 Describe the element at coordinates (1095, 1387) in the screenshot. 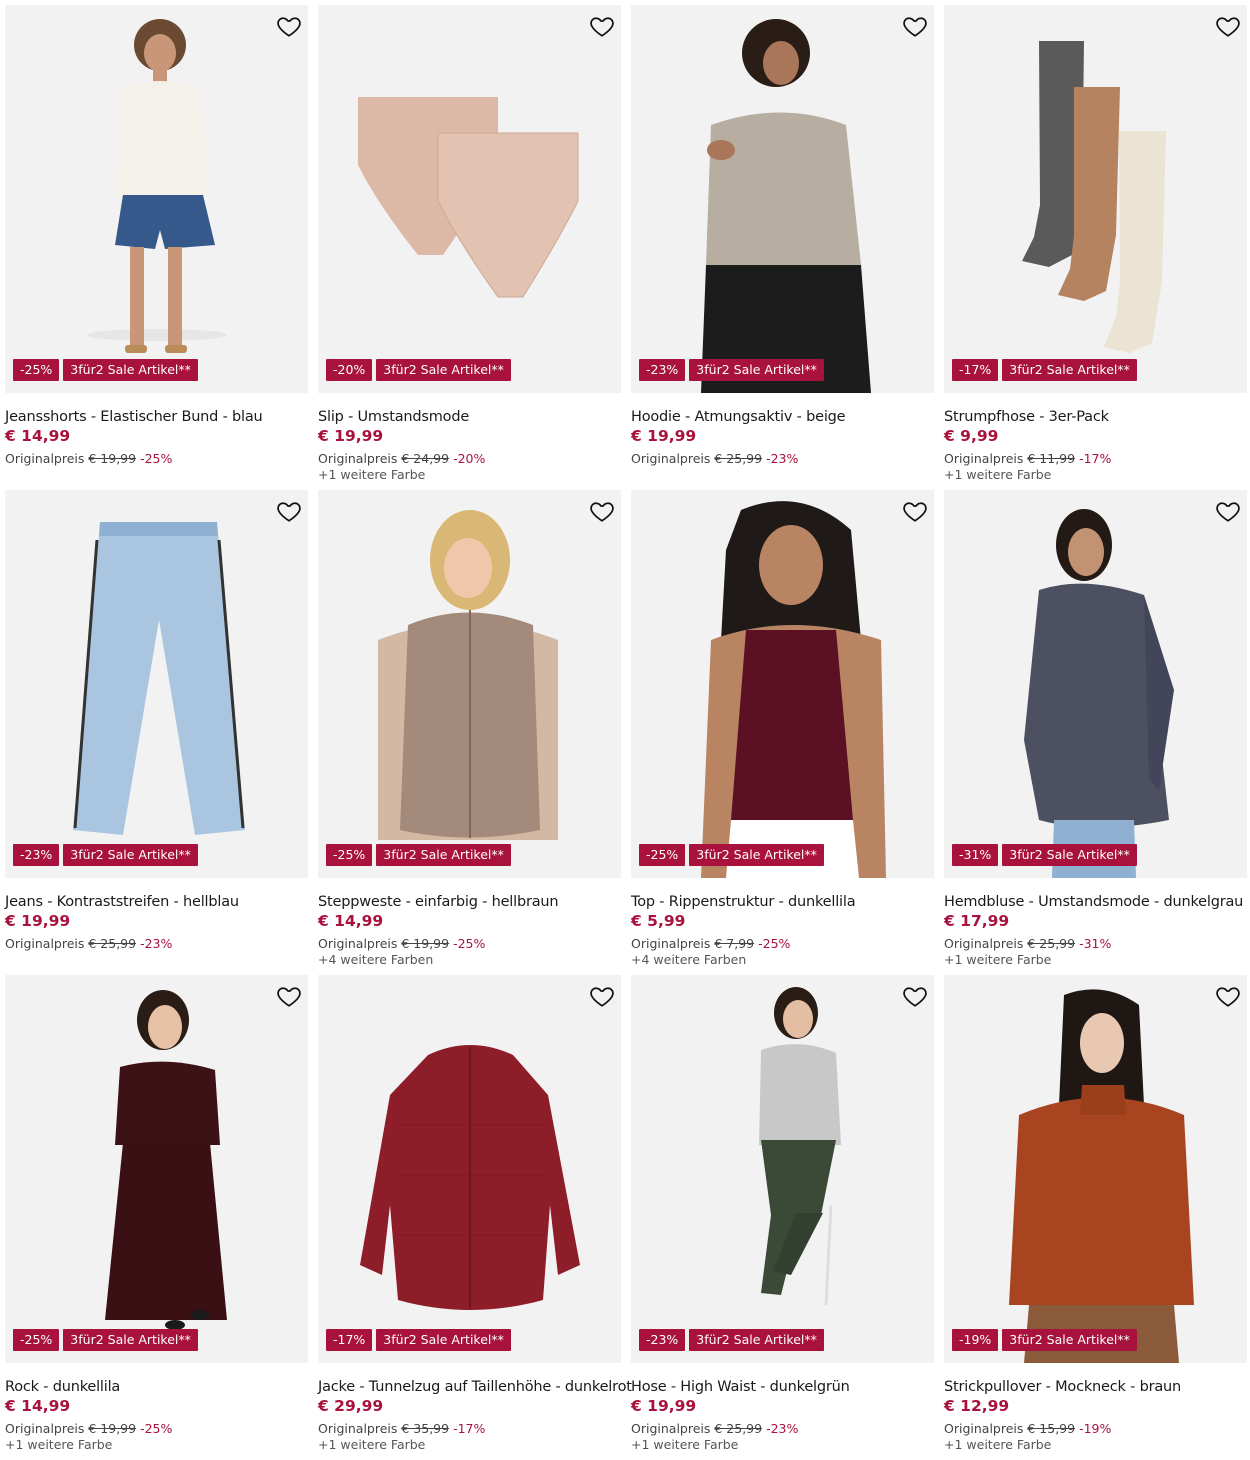

I see `product-name: Strickpullover - Mockneck - braun` at that location.